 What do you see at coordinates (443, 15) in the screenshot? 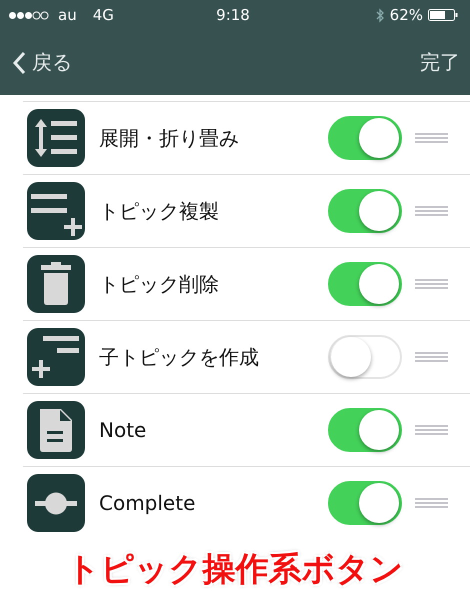
I see `battery-icon` at bounding box center [443, 15].